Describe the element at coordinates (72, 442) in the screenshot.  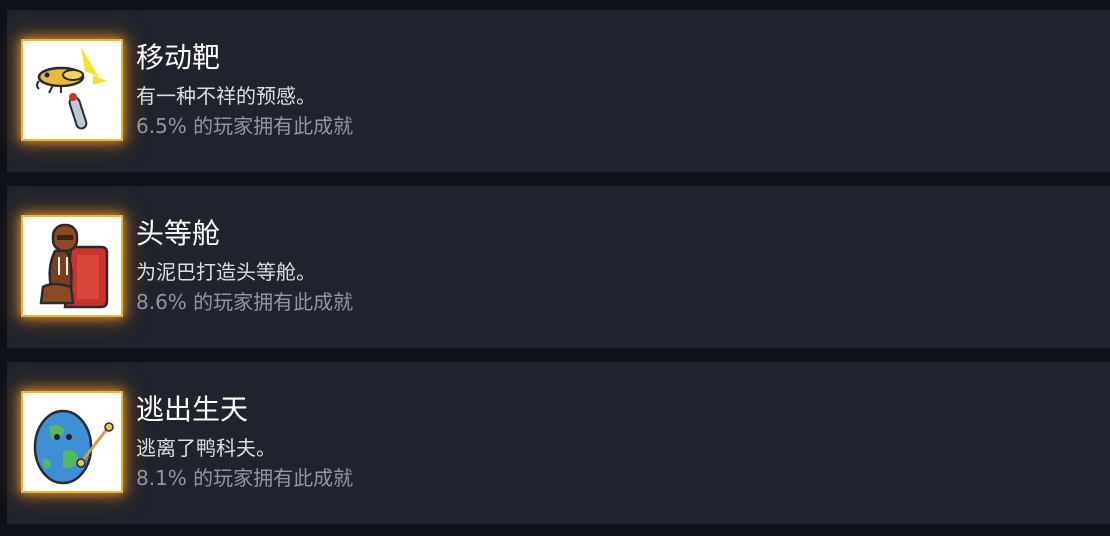
I see `escape-globe-icon` at that location.